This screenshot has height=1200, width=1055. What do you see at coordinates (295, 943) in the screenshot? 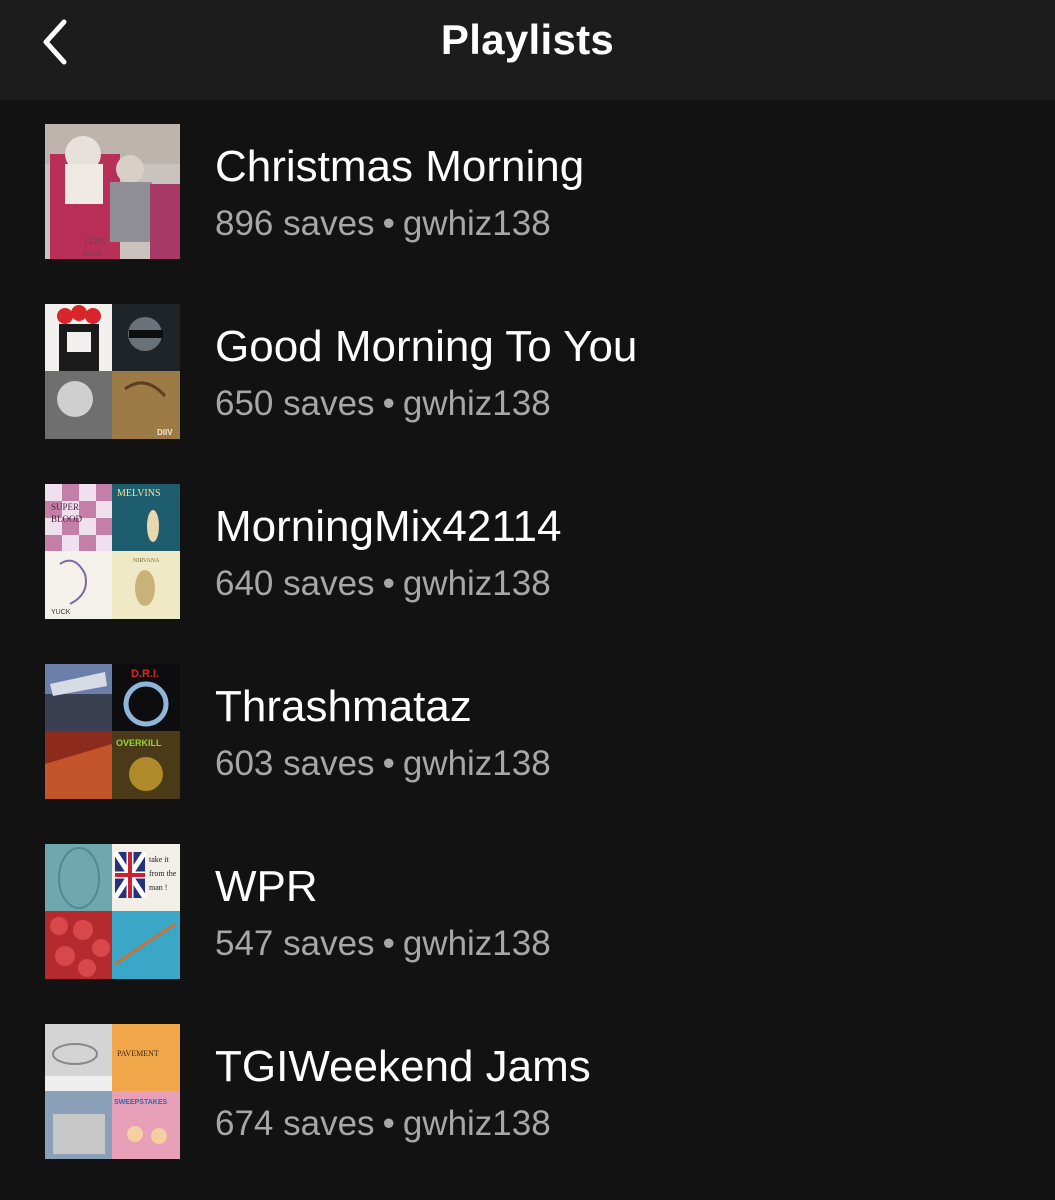
I see `save-count: 547 saves` at bounding box center [295, 943].